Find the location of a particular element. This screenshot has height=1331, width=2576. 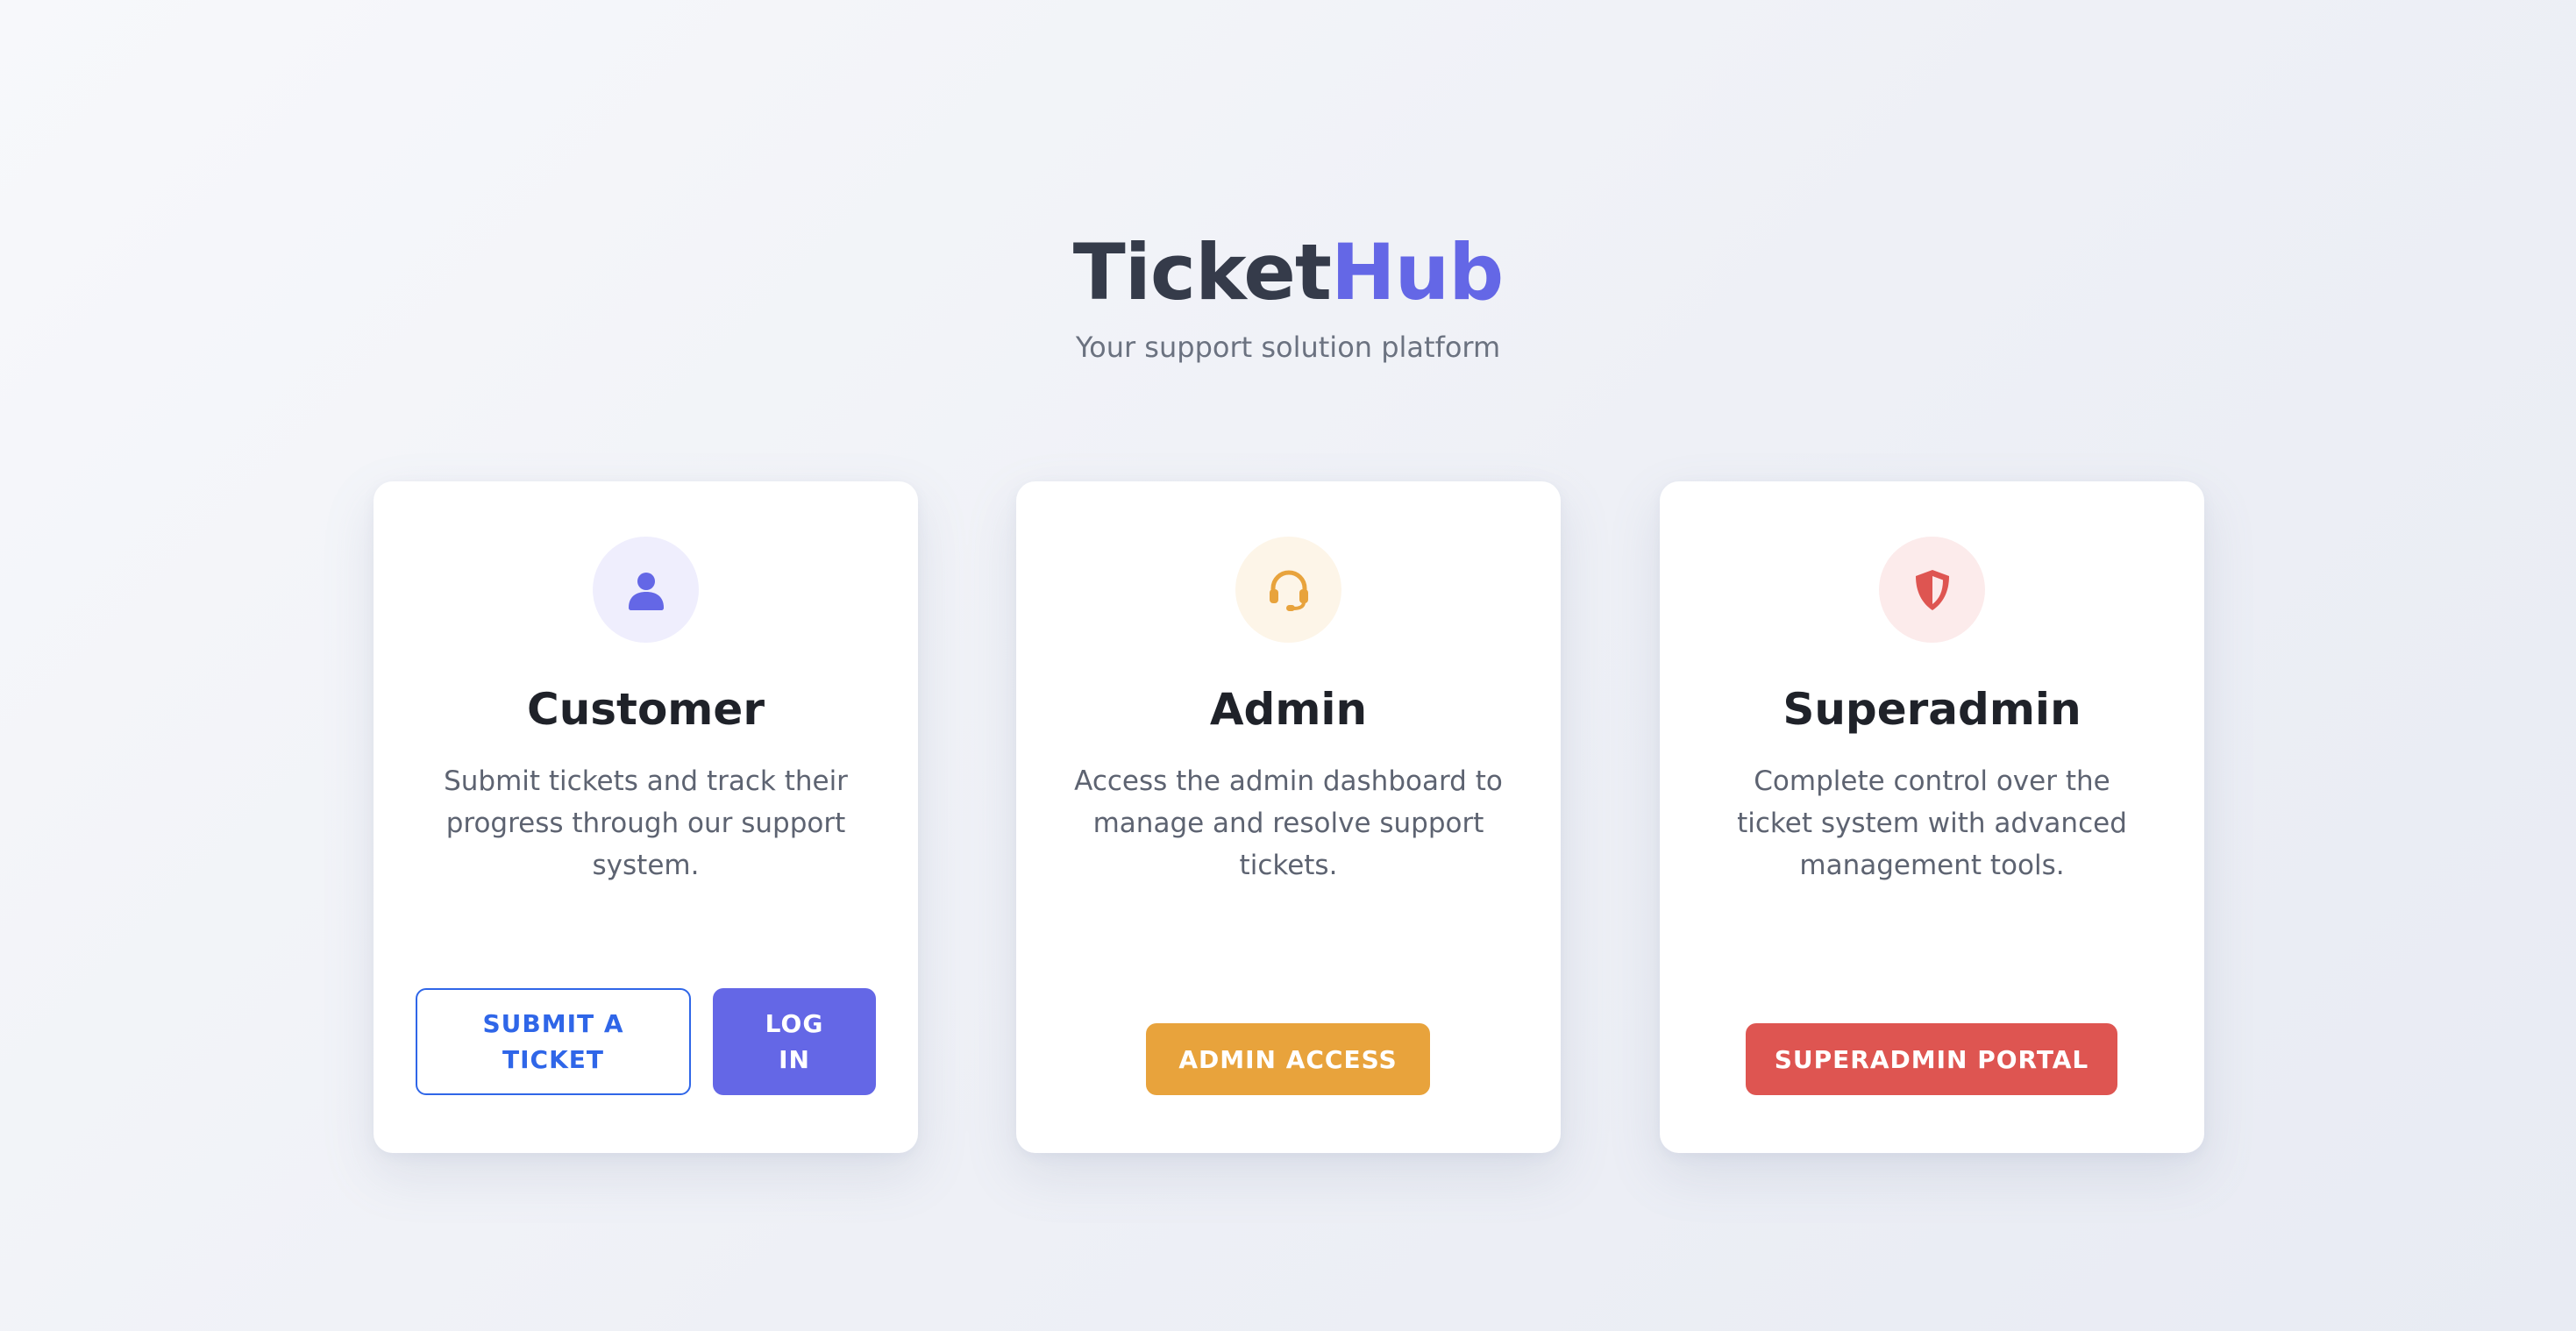

submit-ticket-button: SUBMIT A TICKET is located at coordinates (553, 1041).